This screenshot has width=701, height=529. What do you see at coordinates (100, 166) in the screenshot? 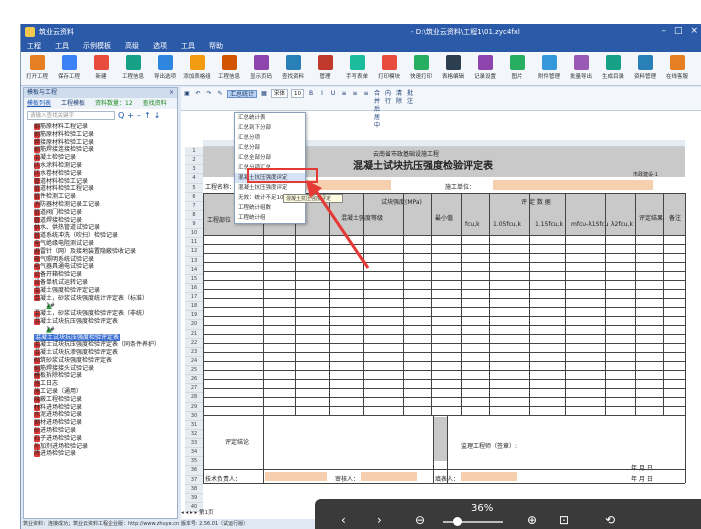
I see `tree-item: 防水涂料检测记录` at bounding box center [100, 166].